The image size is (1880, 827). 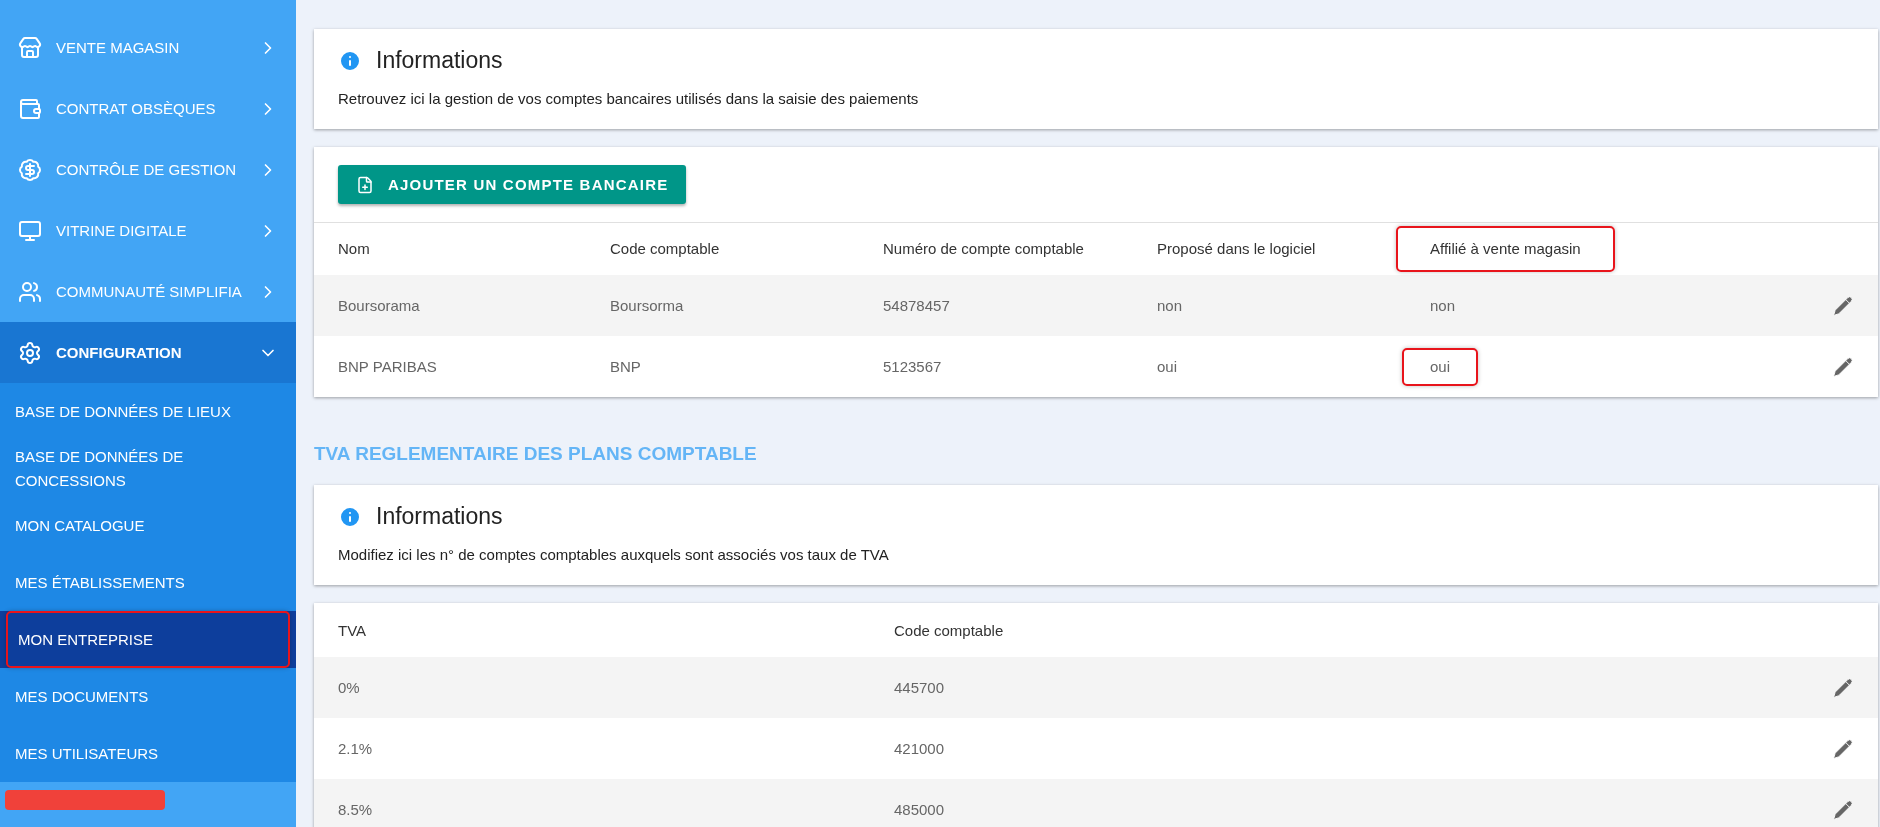 I want to click on section-title: TVA REGLEMENTAIRE DES PLANS COMPTABLE, so click(x=536, y=454).